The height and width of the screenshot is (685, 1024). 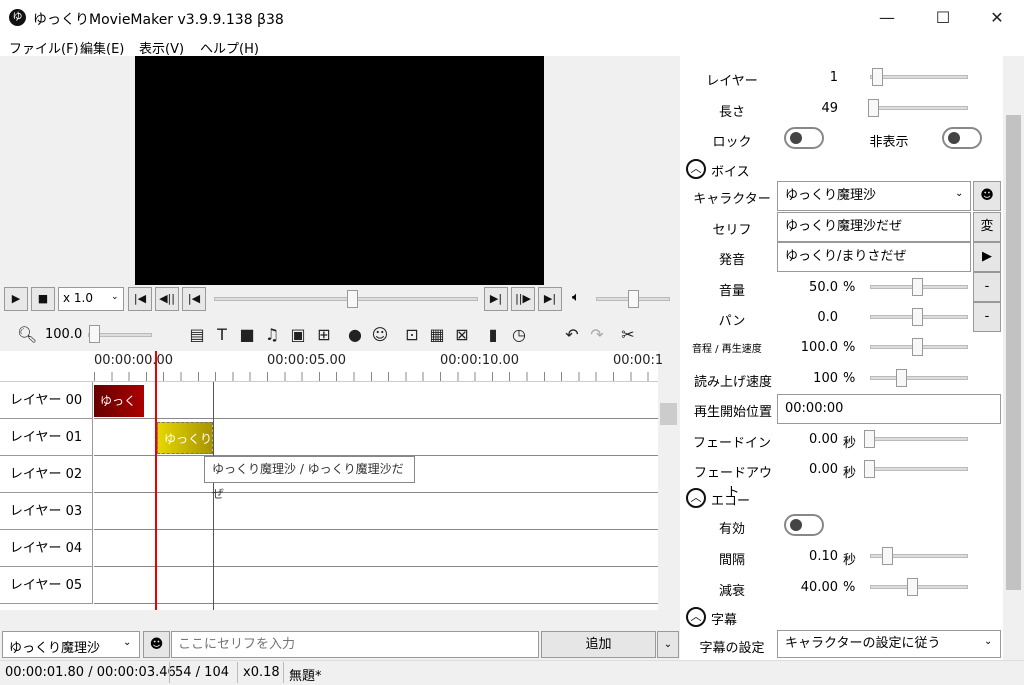 What do you see at coordinates (987, 287) in the screenshot?
I see `volume-reset-button: -` at bounding box center [987, 287].